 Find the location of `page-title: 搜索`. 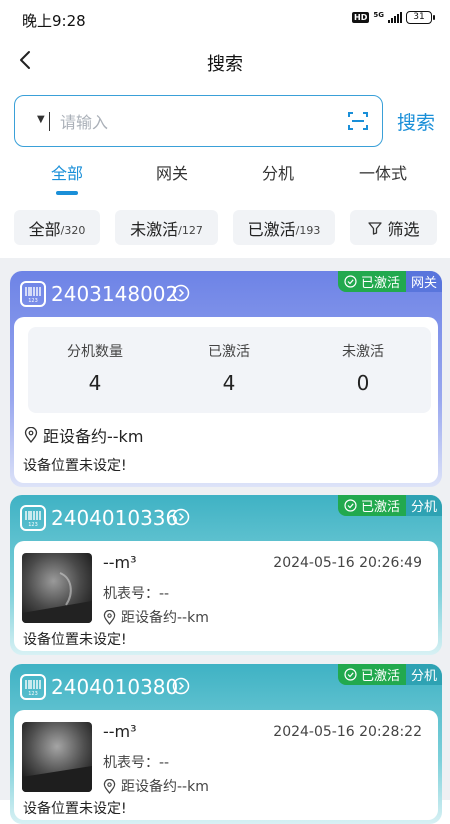

page-title: 搜索 is located at coordinates (225, 64).